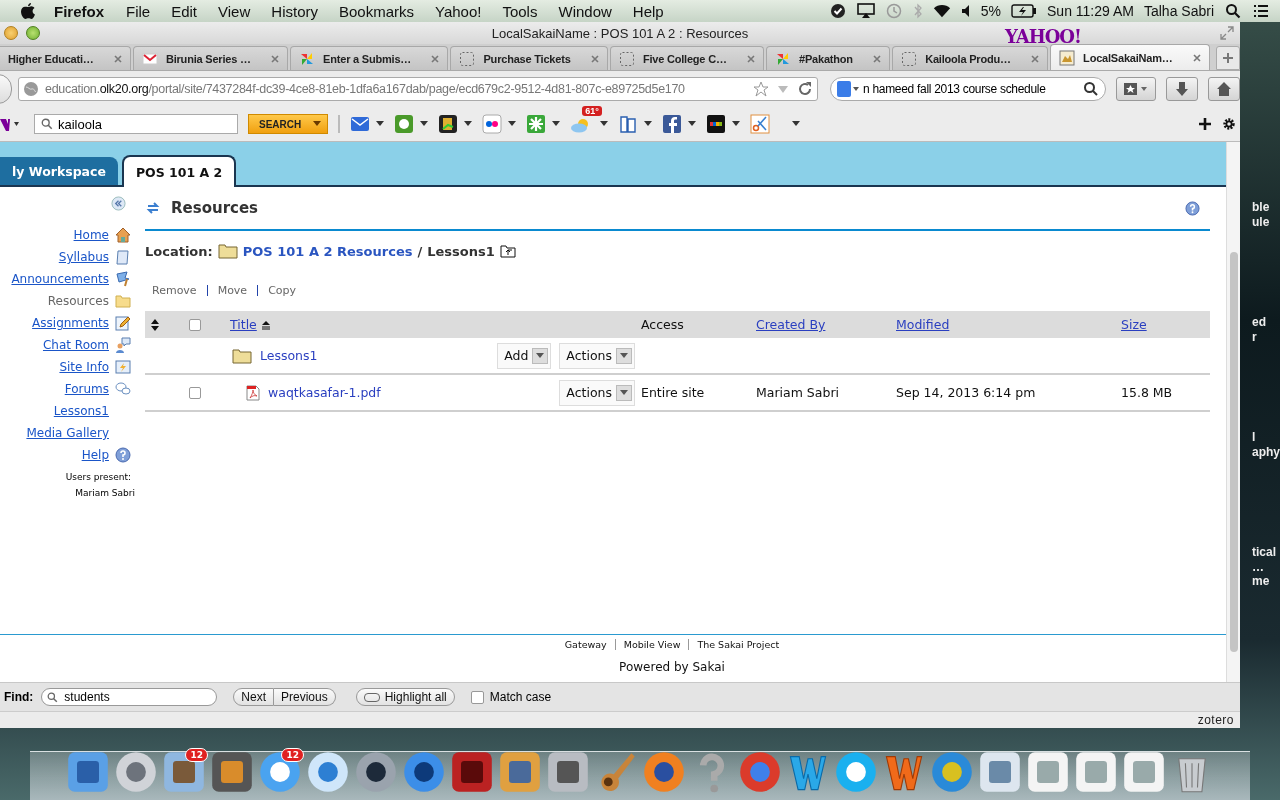  I want to click on settings-icon, so click(1229, 124).